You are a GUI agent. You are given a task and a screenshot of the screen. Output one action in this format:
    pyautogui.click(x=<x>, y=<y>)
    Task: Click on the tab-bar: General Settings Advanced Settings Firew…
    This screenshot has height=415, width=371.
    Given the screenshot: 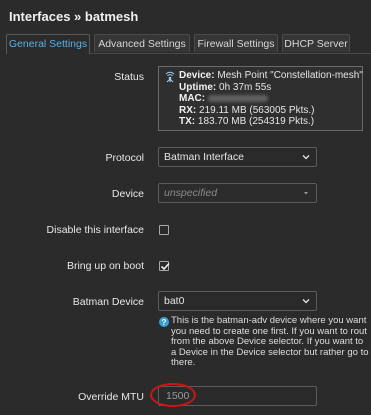 What is the action you would take?
    pyautogui.click(x=188, y=44)
    